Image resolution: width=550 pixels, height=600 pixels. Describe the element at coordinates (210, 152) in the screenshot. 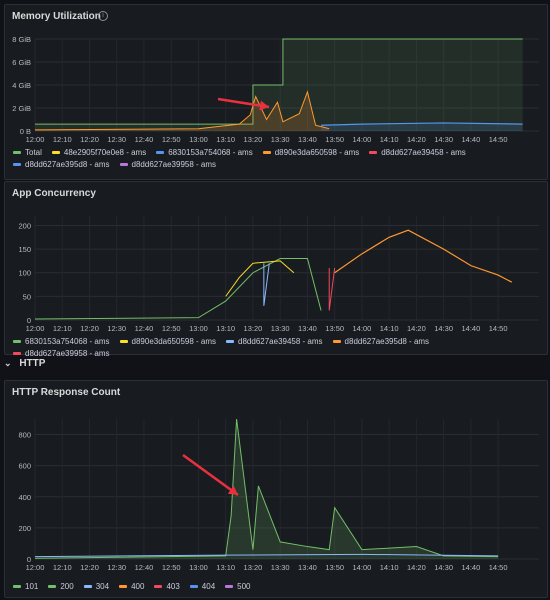

I see `legend-label: 6830153a754068 - ams` at that location.